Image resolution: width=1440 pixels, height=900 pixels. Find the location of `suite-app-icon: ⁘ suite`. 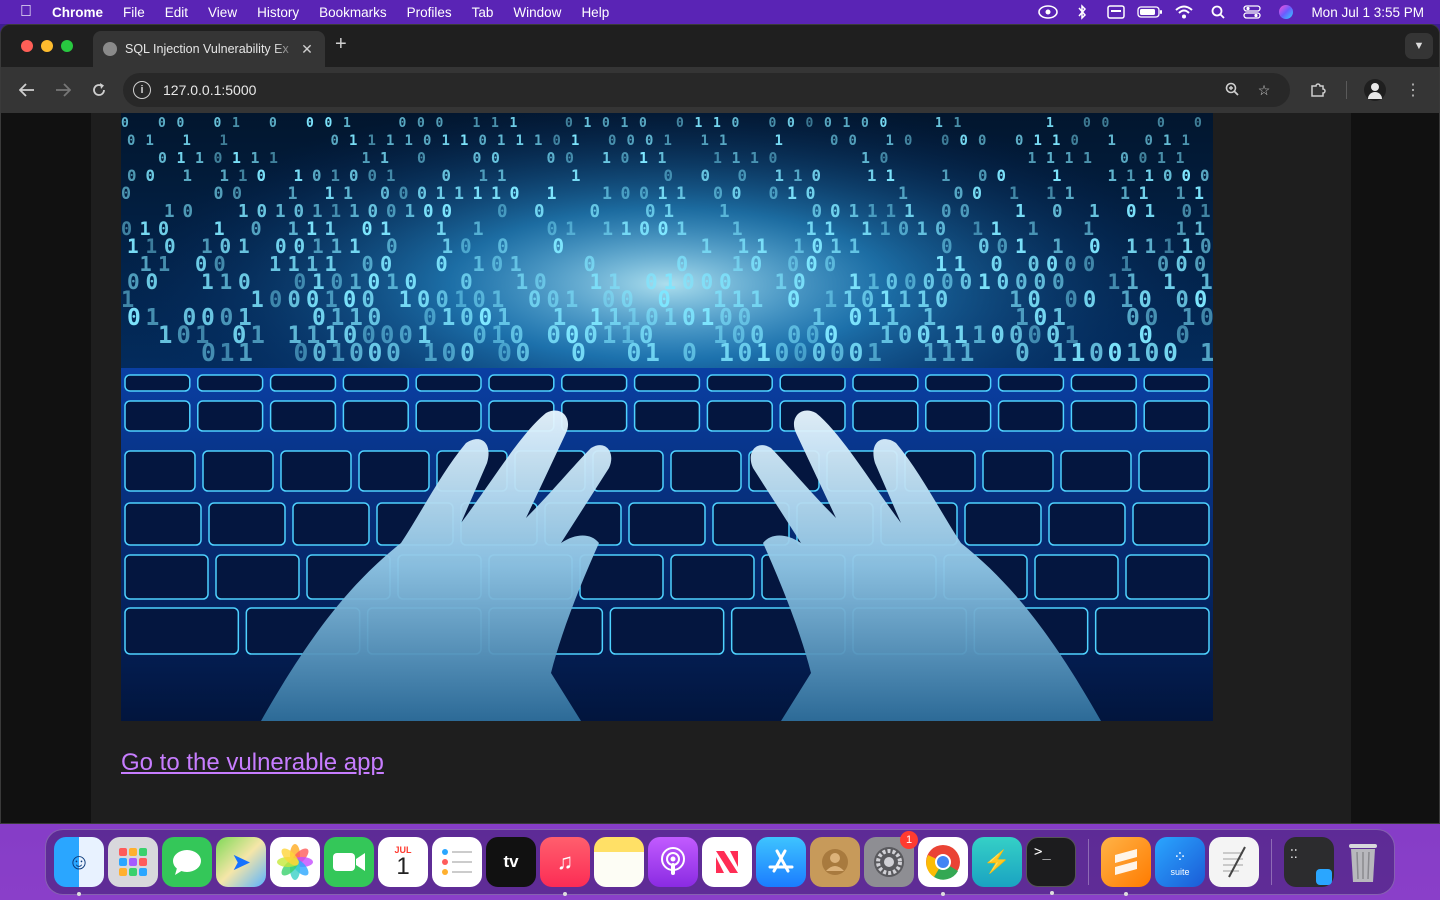

suite-app-icon: ⁘ suite is located at coordinates (1180, 862).